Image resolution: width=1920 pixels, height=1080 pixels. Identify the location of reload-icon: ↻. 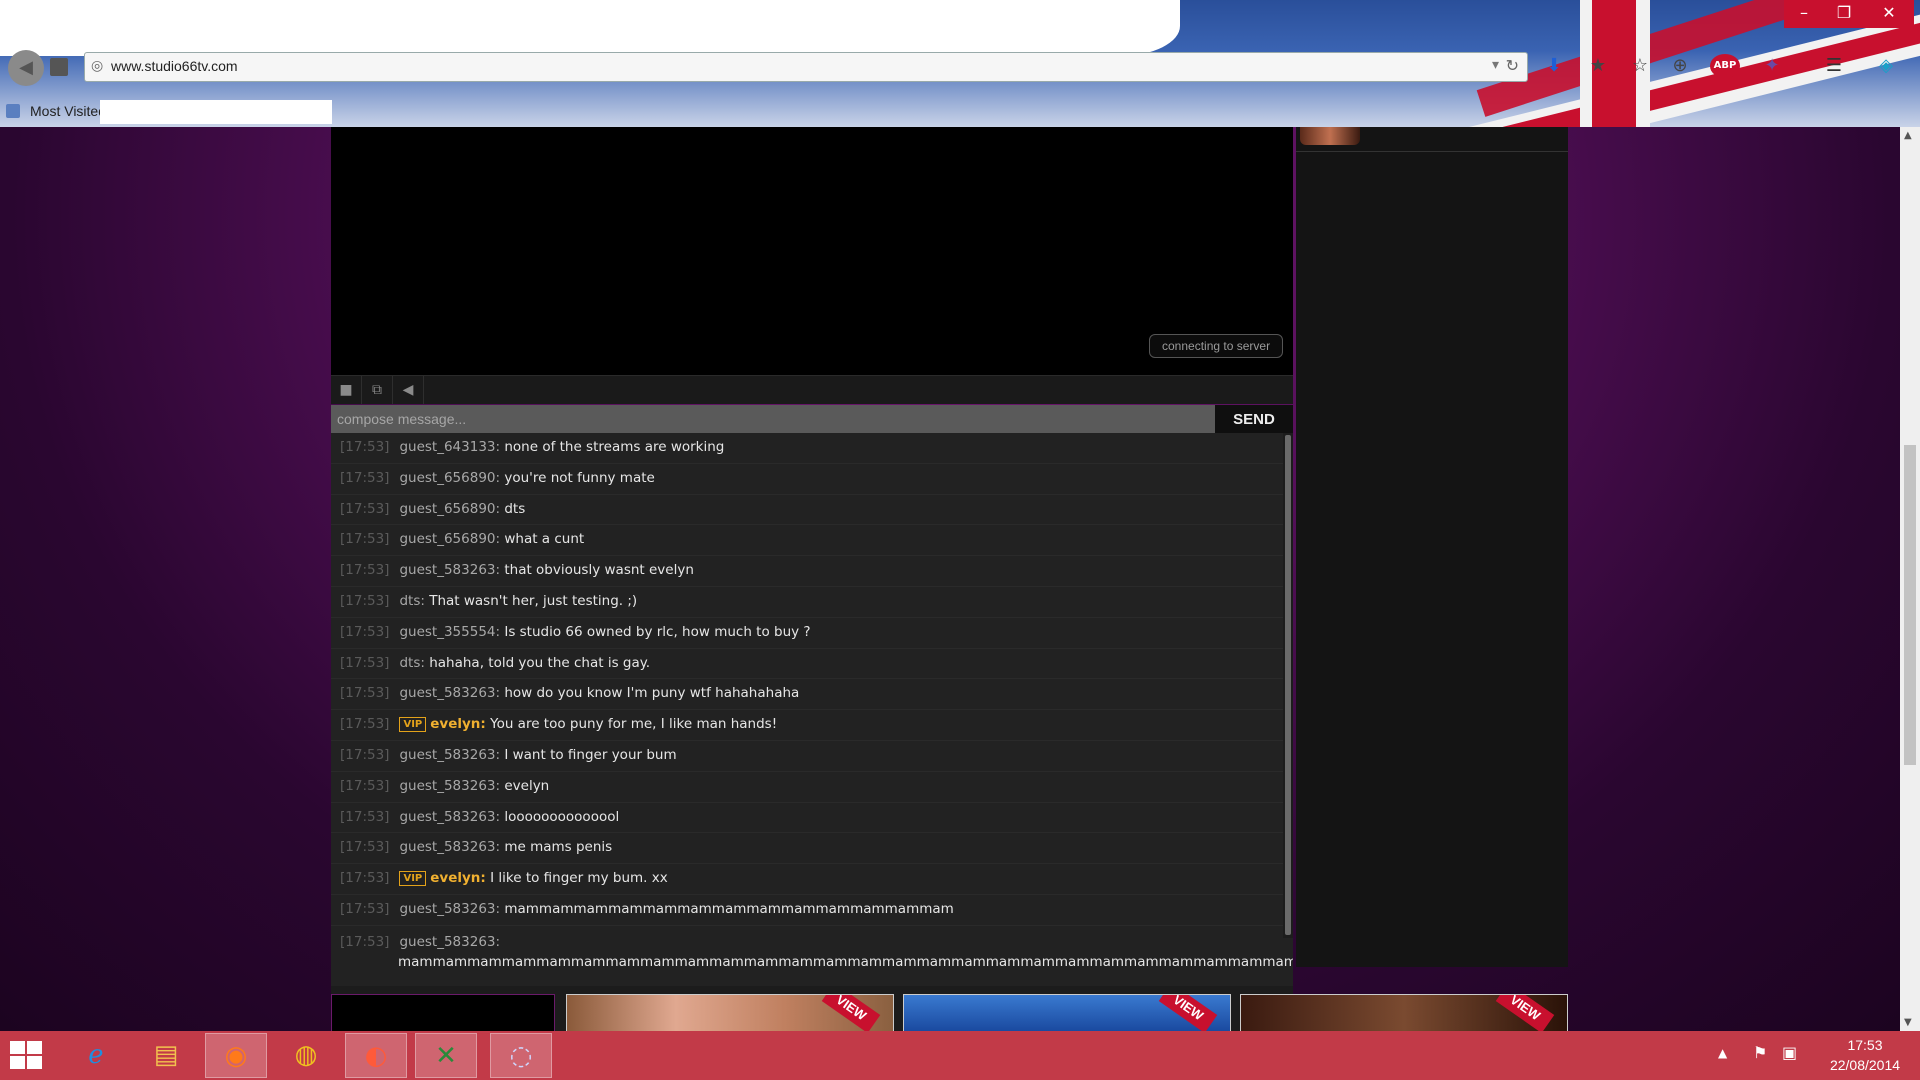
(1512, 65).